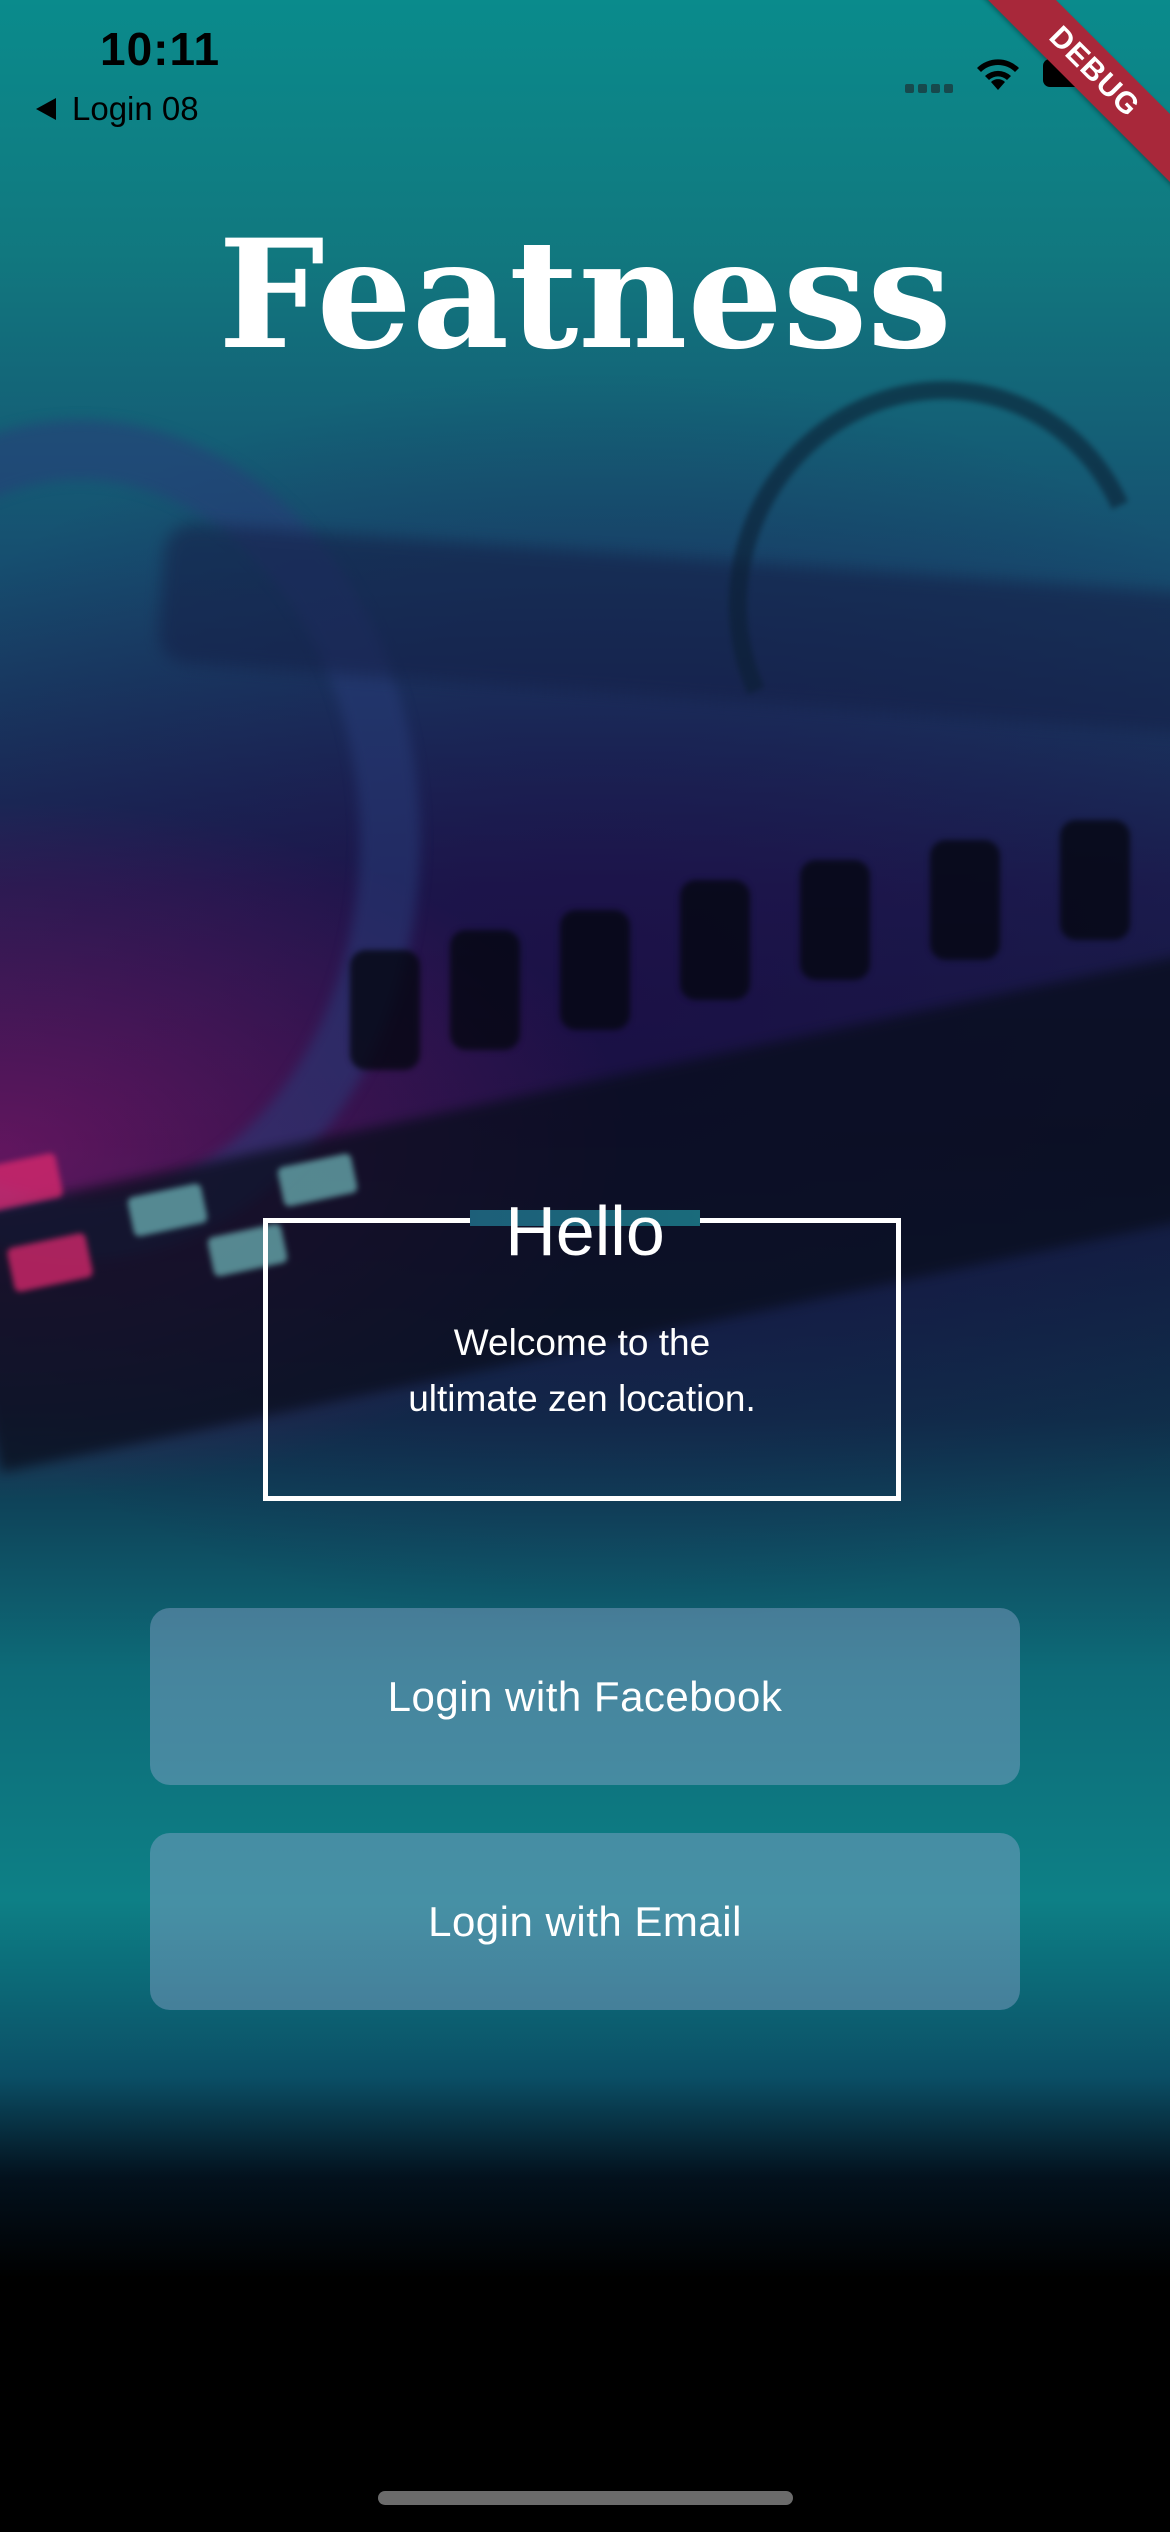 This screenshot has width=1170, height=2532. What do you see at coordinates (918, 598) in the screenshot?
I see `background-cable-shape` at bounding box center [918, 598].